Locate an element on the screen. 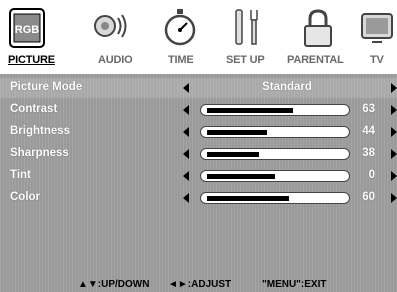  help-bar: ▲▼:UP/DOWN ◄►:ADJUST "MENU":EXIT is located at coordinates (198, 284).